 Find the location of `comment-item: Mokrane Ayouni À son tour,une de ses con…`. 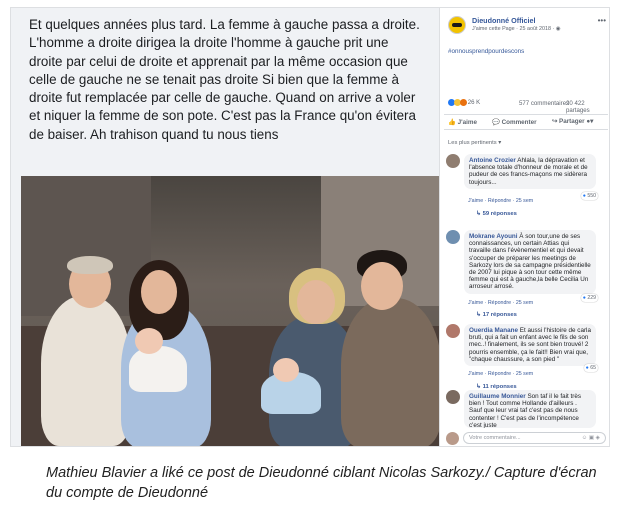

comment-item: Mokrane Ayouni À son tour,une de ses con… is located at coordinates (526, 275).